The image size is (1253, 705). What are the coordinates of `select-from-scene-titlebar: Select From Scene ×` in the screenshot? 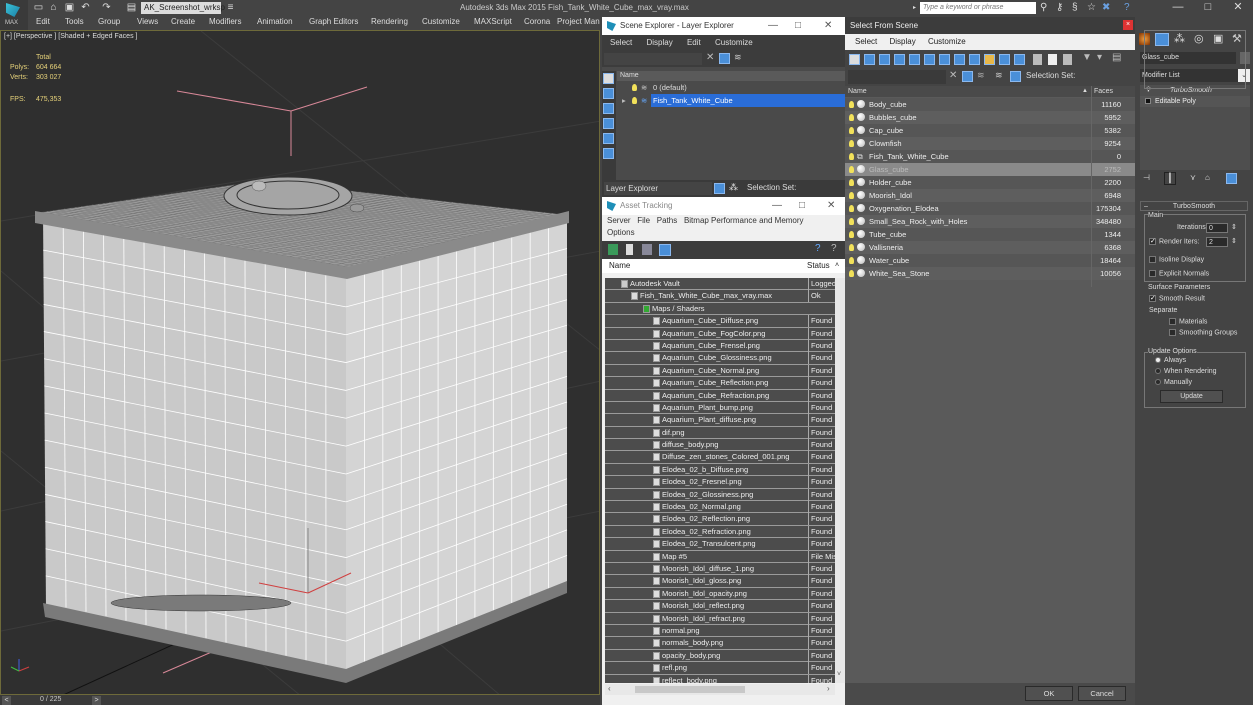 It's located at (990, 25).